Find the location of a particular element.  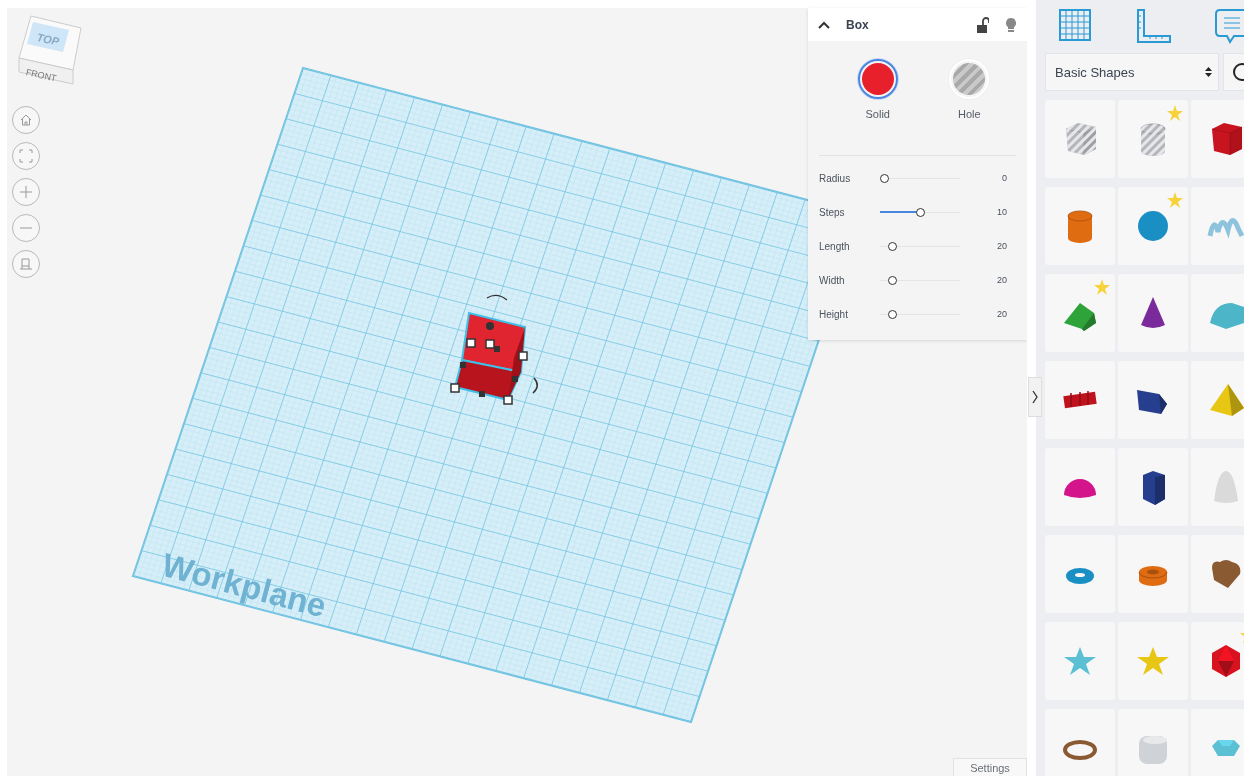

ruler-icon is located at coordinates (1154, 26).